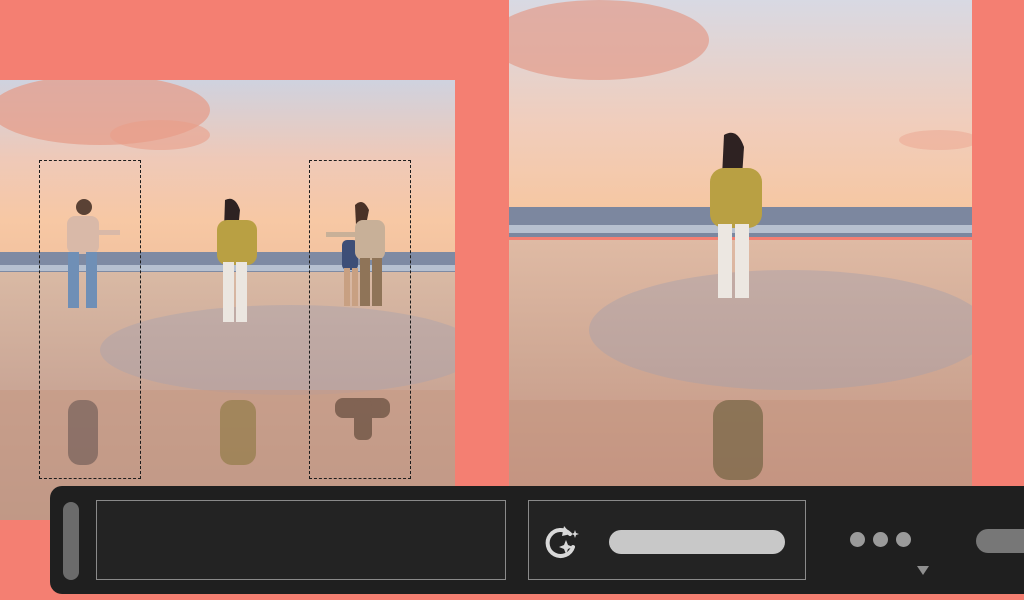 This screenshot has height=600, width=1024. Describe the element at coordinates (71, 541) in the screenshot. I see `drag-handle` at that location.